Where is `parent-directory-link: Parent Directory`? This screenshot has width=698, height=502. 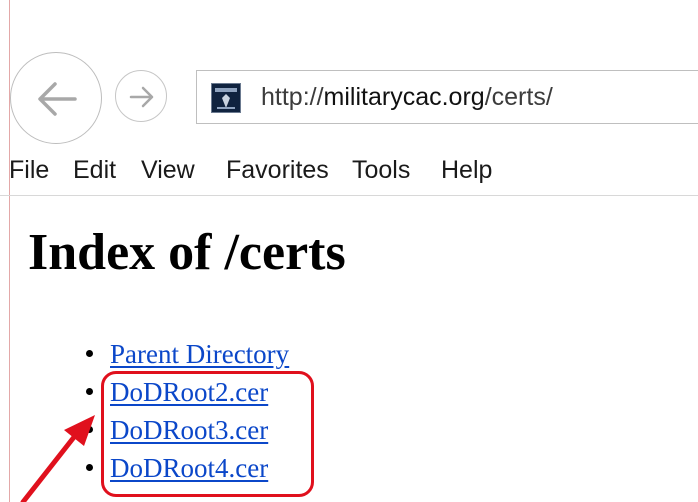 parent-directory-link: Parent Directory is located at coordinates (199, 354).